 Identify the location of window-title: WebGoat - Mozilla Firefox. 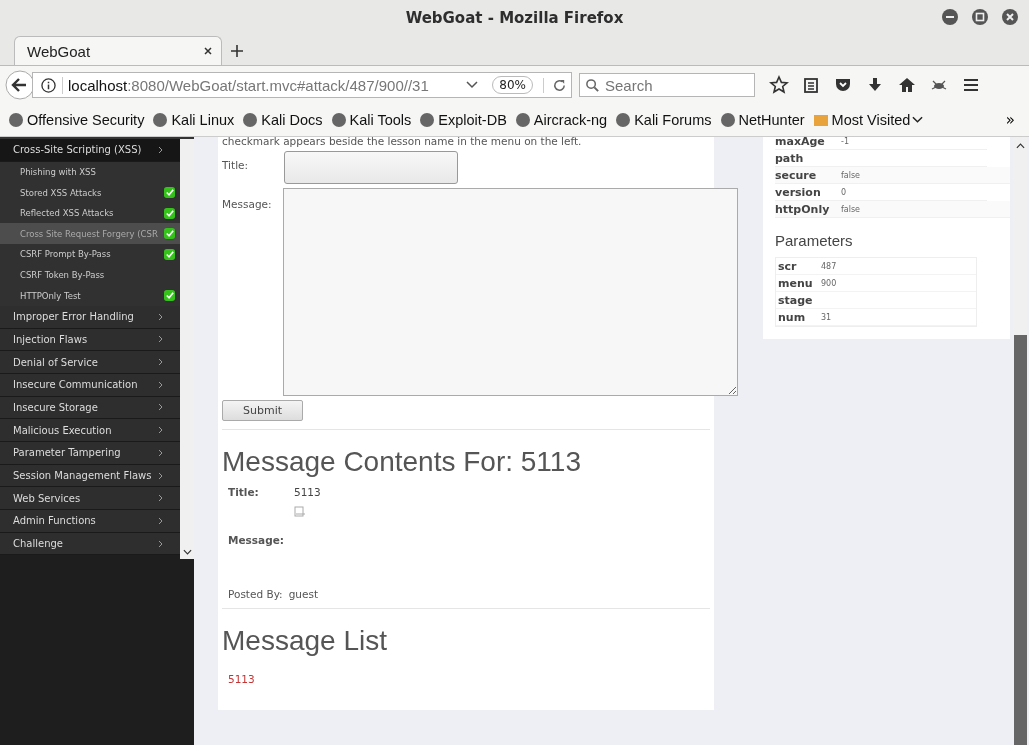
(514, 17).